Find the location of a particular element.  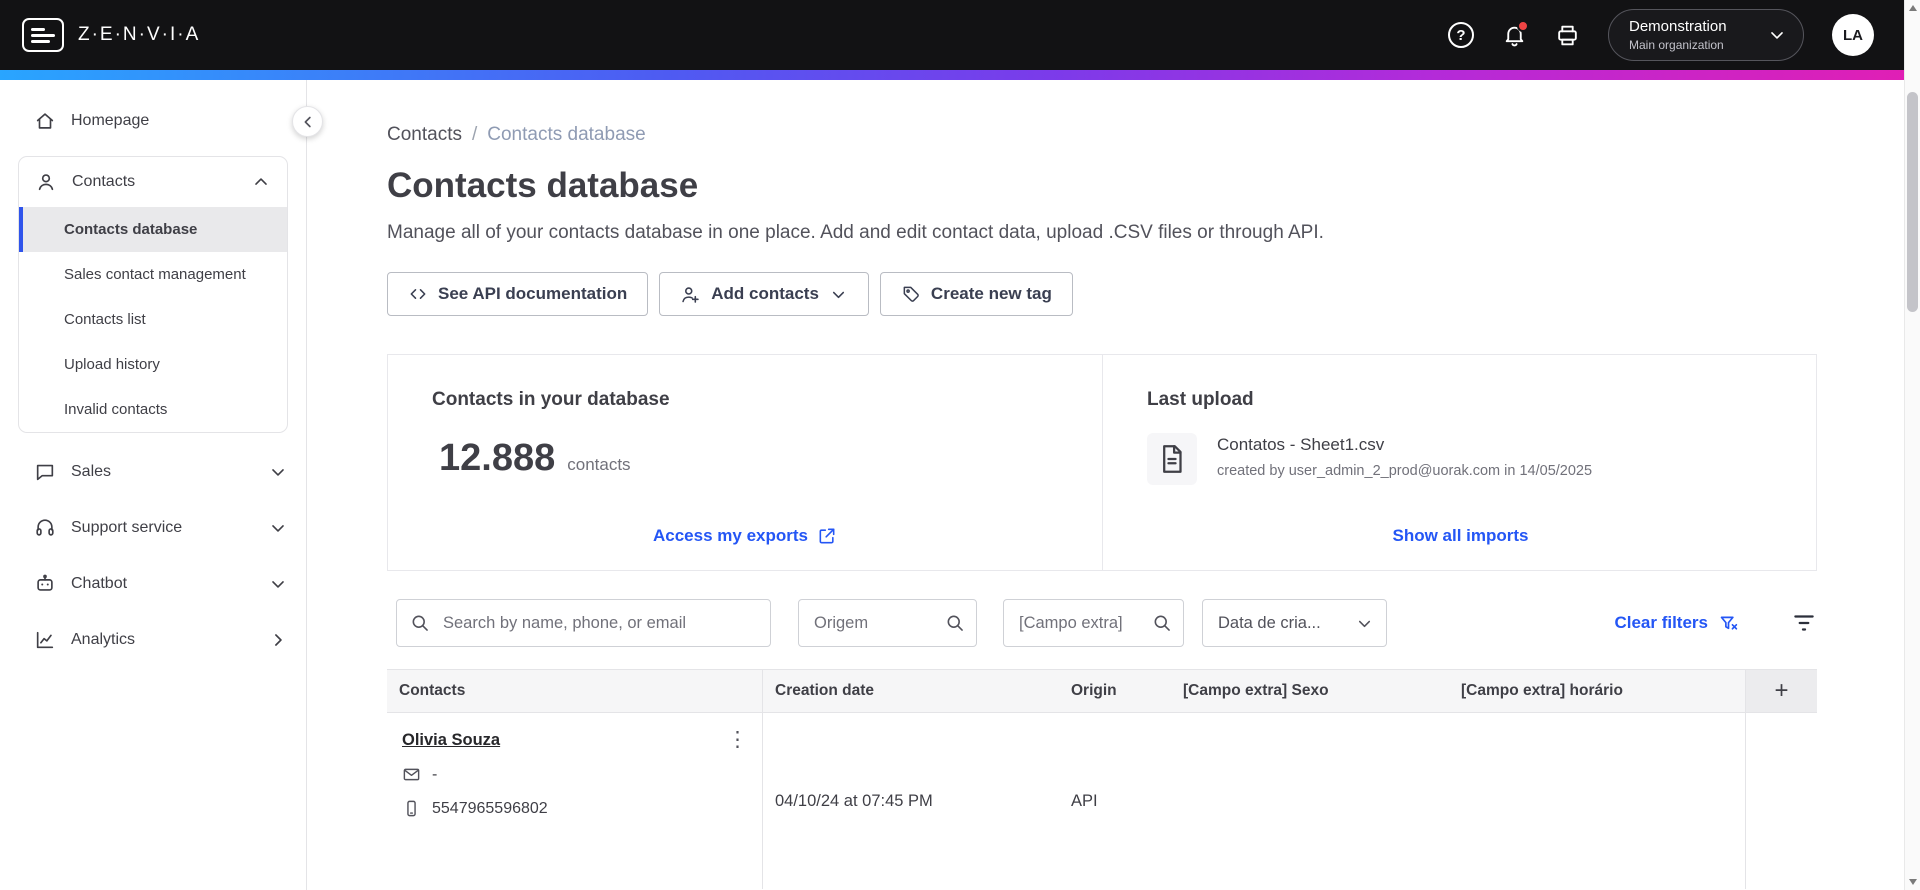

notifications-button is located at coordinates (1515, 33).